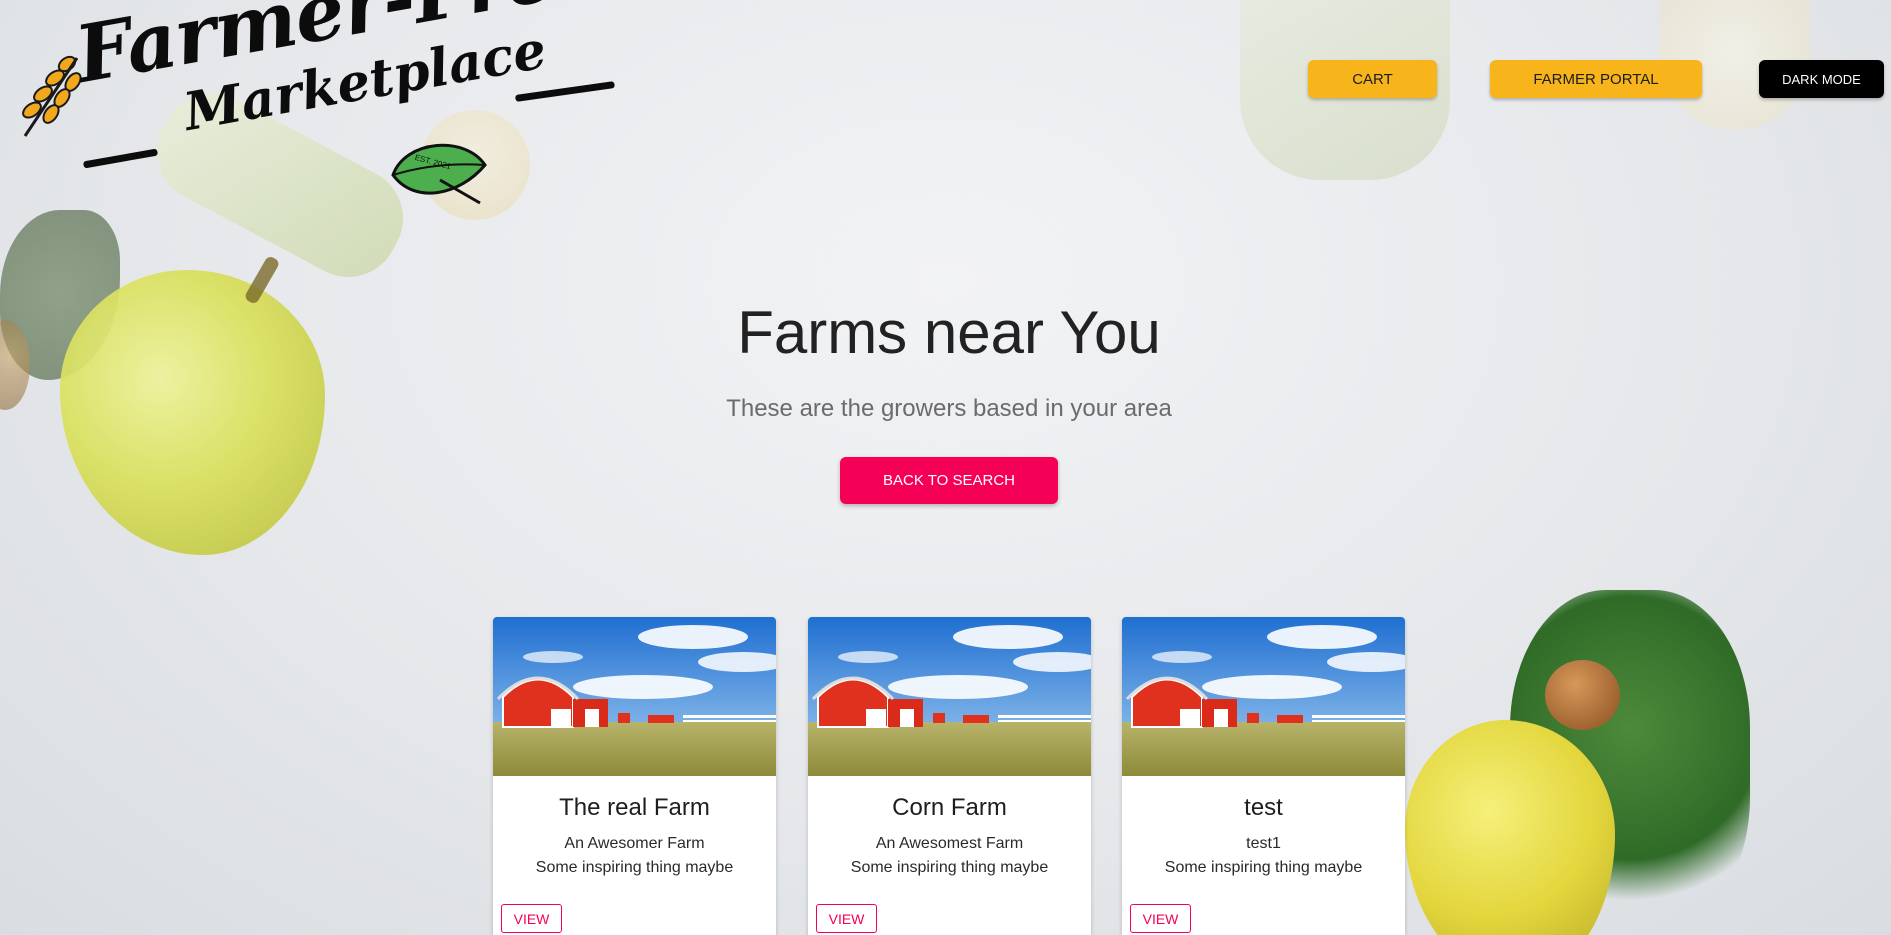  Describe the element at coordinates (120, 158) in the screenshot. I see `logo-divider-left` at that location.